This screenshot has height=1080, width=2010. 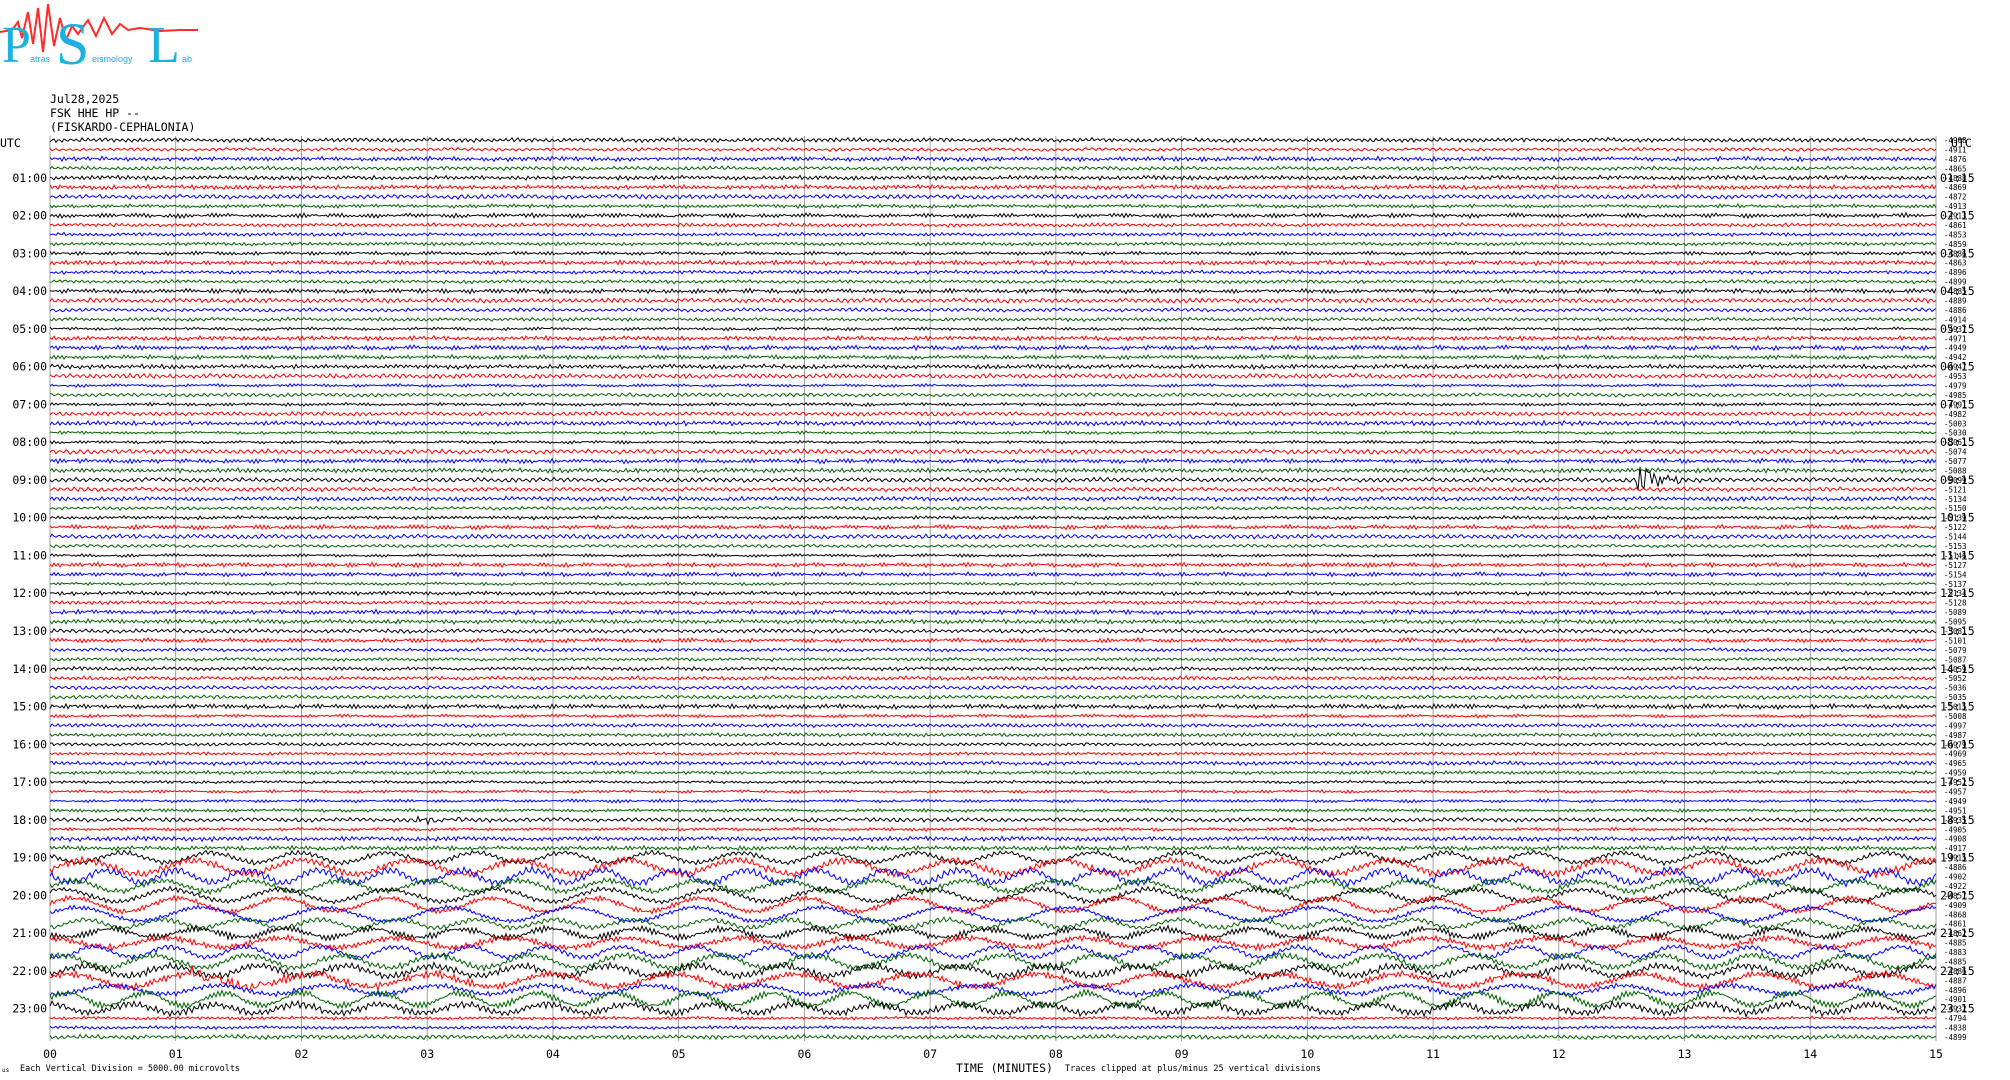 What do you see at coordinates (29, 178) in the screenshot?
I see `hour-label-left: 01:00` at bounding box center [29, 178].